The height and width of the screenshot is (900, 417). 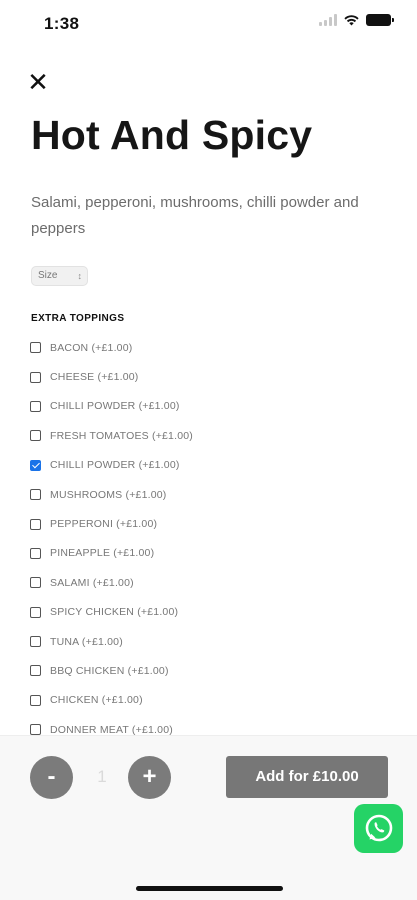 What do you see at coordinates (108, 494) in the screenshot?
I see `topping-label: MUSHROOMS (+£1.00)` at bounding box center [108, 494].